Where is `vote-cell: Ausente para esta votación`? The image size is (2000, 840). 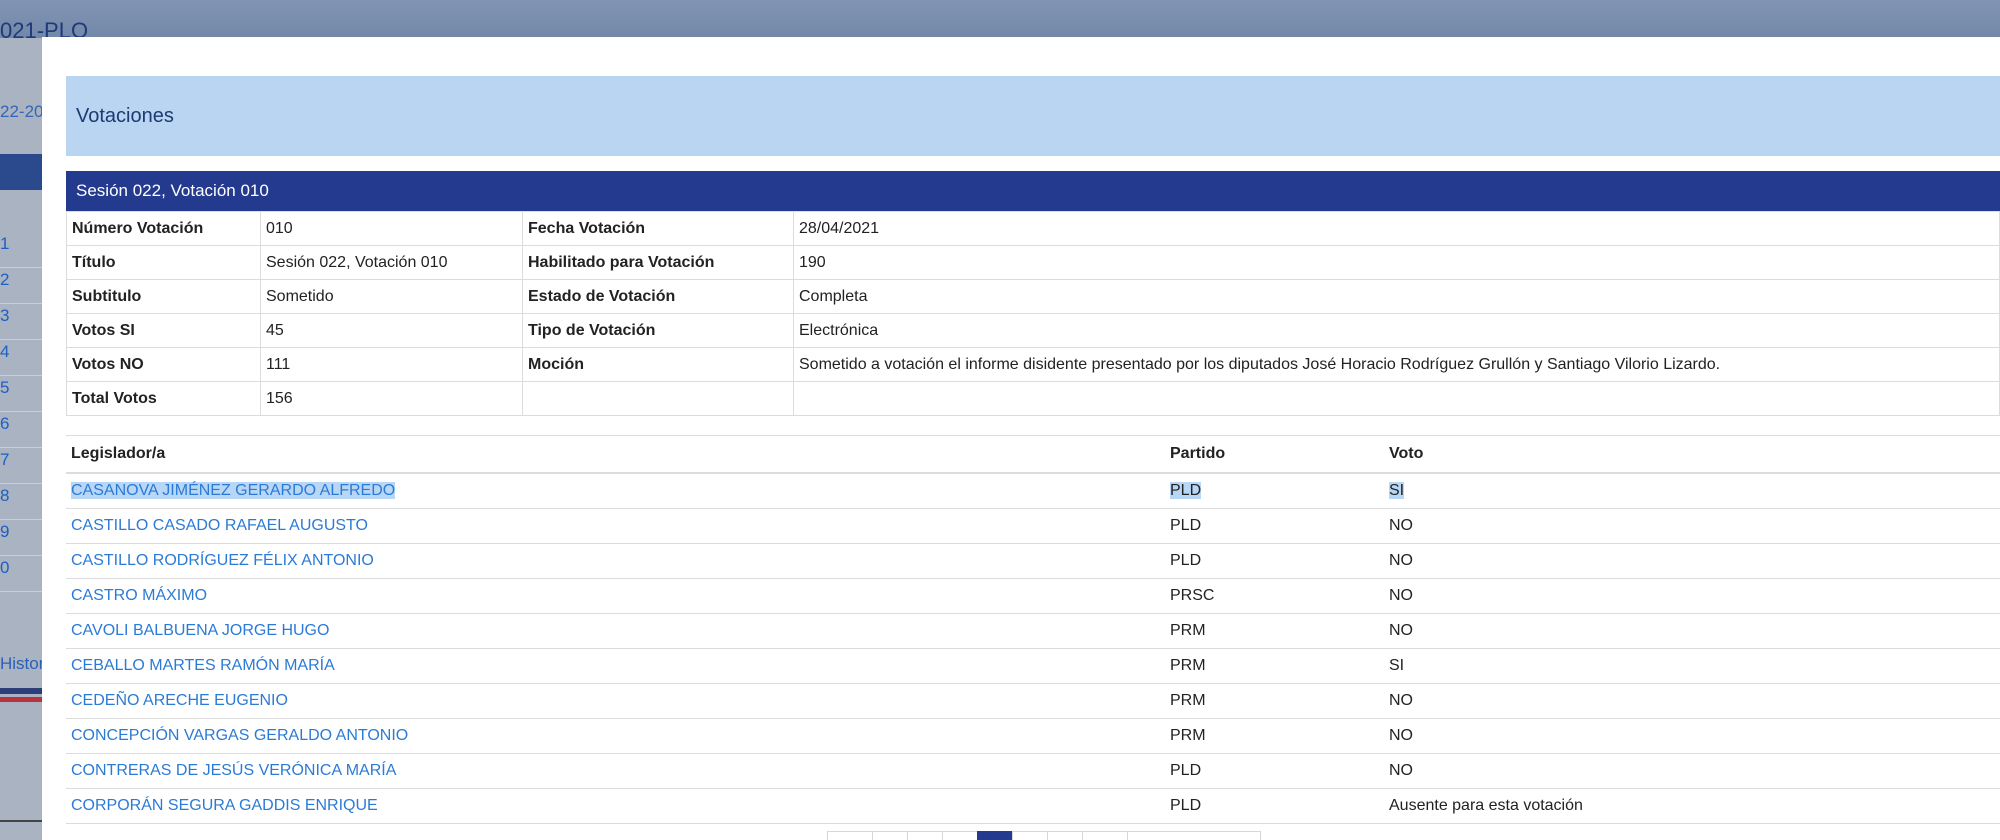 vote-cell: Ausente para esta votación is located at coordinates (1692, 806).